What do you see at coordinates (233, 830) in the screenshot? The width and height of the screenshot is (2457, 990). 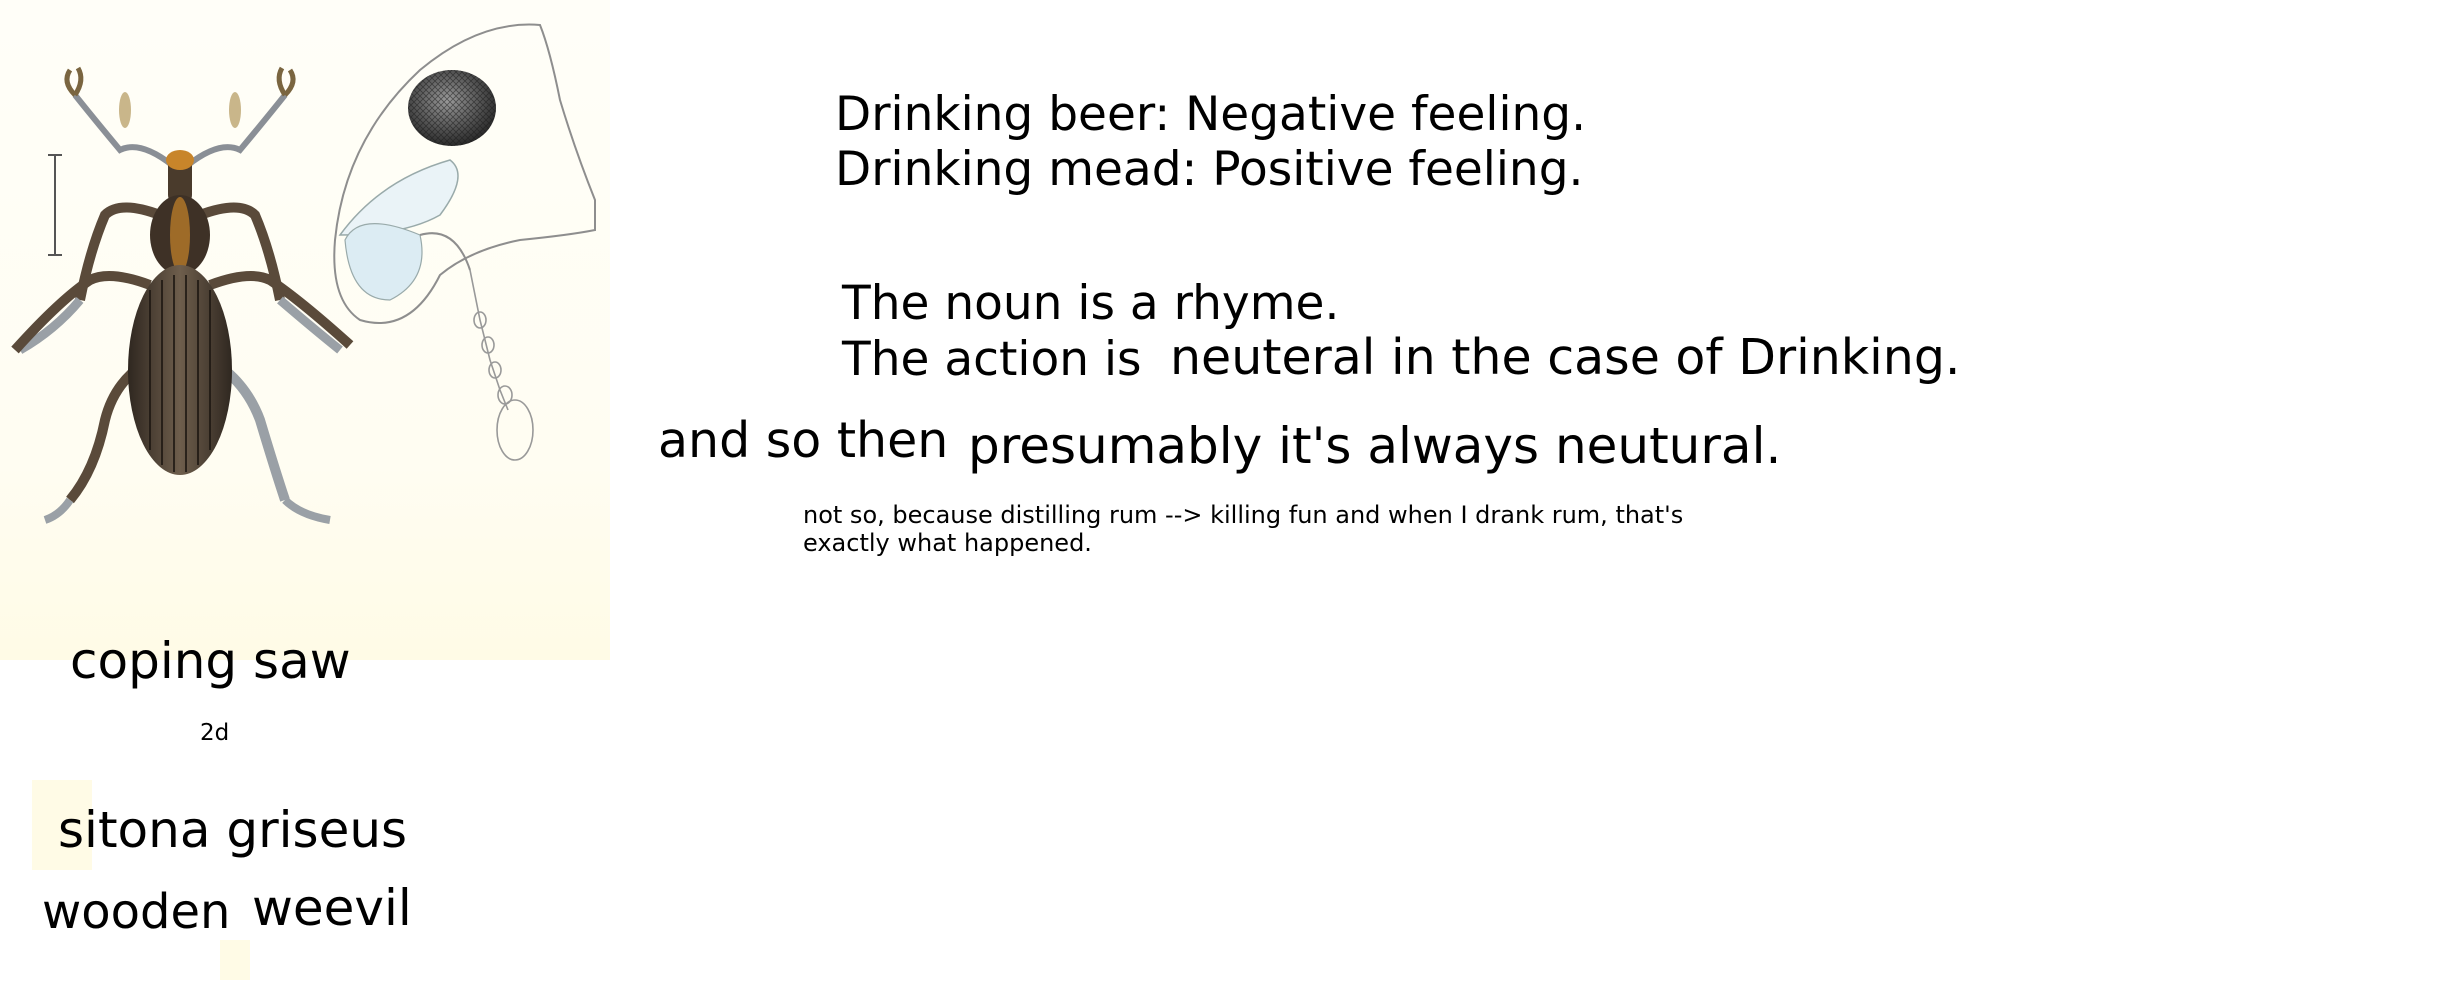 I see `species-label: sitona griseus` at bounding box center [233, 830].